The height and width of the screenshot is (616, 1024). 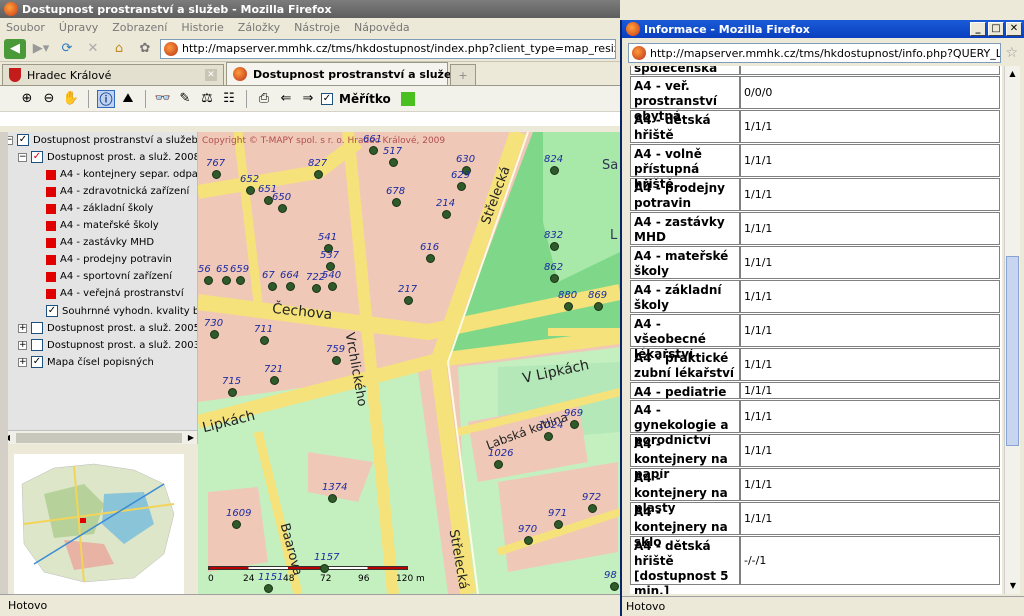 What do you see at coordinates (106, 208) in the screenshot?
I see `layer-item-label: A4 - základní školy` at bounding box center [106, 208].